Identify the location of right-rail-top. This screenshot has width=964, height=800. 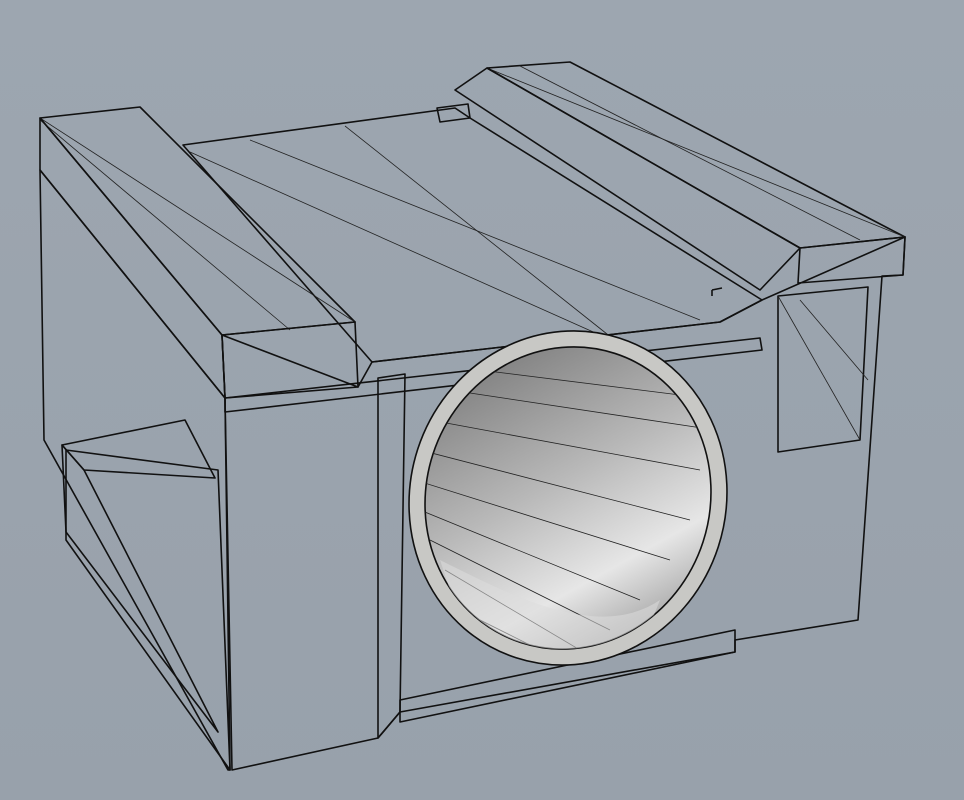
(696, 155).